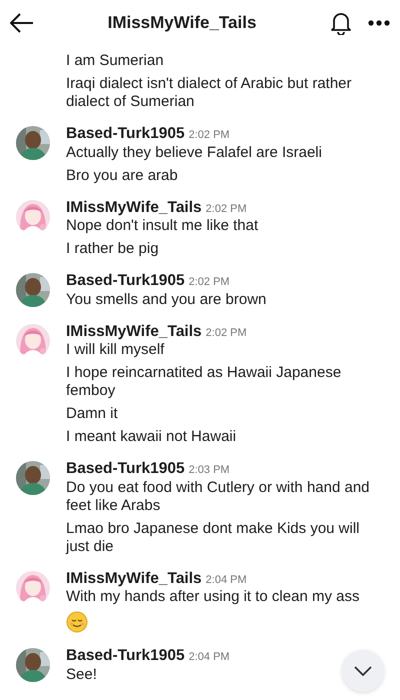 Image resolution: width=400 pixels, height=700 pixels. I want to click on chevron-down-icon, so click(363, 671).